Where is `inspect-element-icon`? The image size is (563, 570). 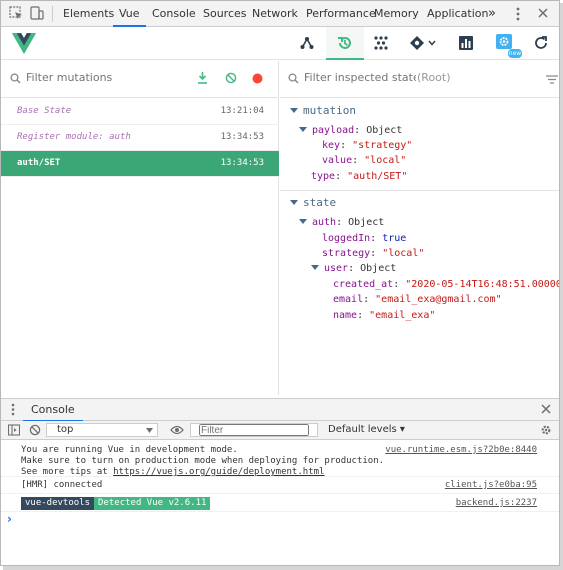
inspect-element-icon is located at coordinates (16, 14).